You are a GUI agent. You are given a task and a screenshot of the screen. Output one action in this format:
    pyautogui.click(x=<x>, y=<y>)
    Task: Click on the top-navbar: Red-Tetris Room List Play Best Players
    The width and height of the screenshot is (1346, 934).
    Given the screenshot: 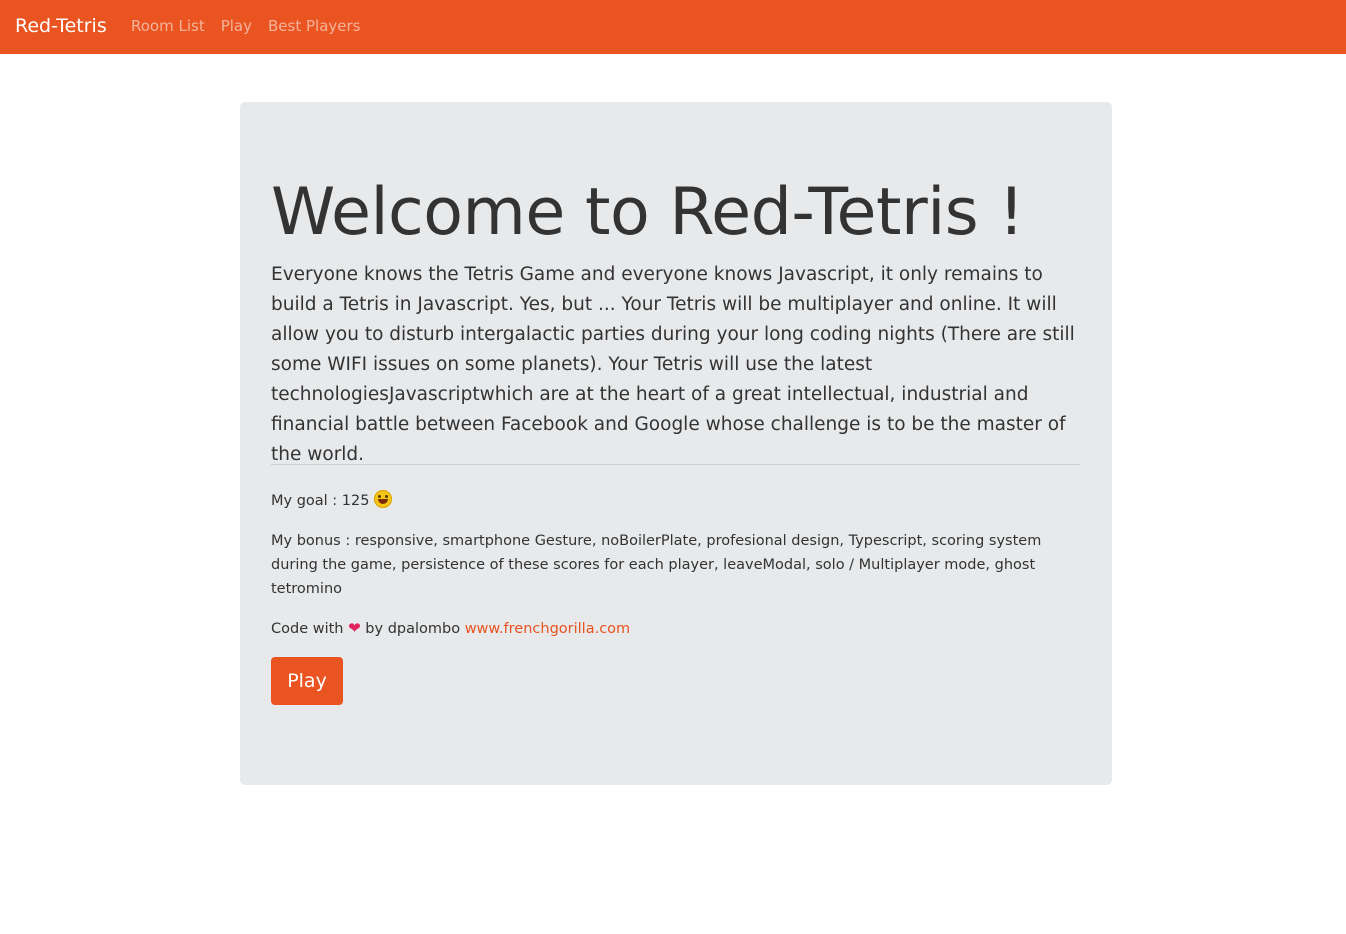 What is the action you would take?
    pyautogui.click(x=673, y=27)
    